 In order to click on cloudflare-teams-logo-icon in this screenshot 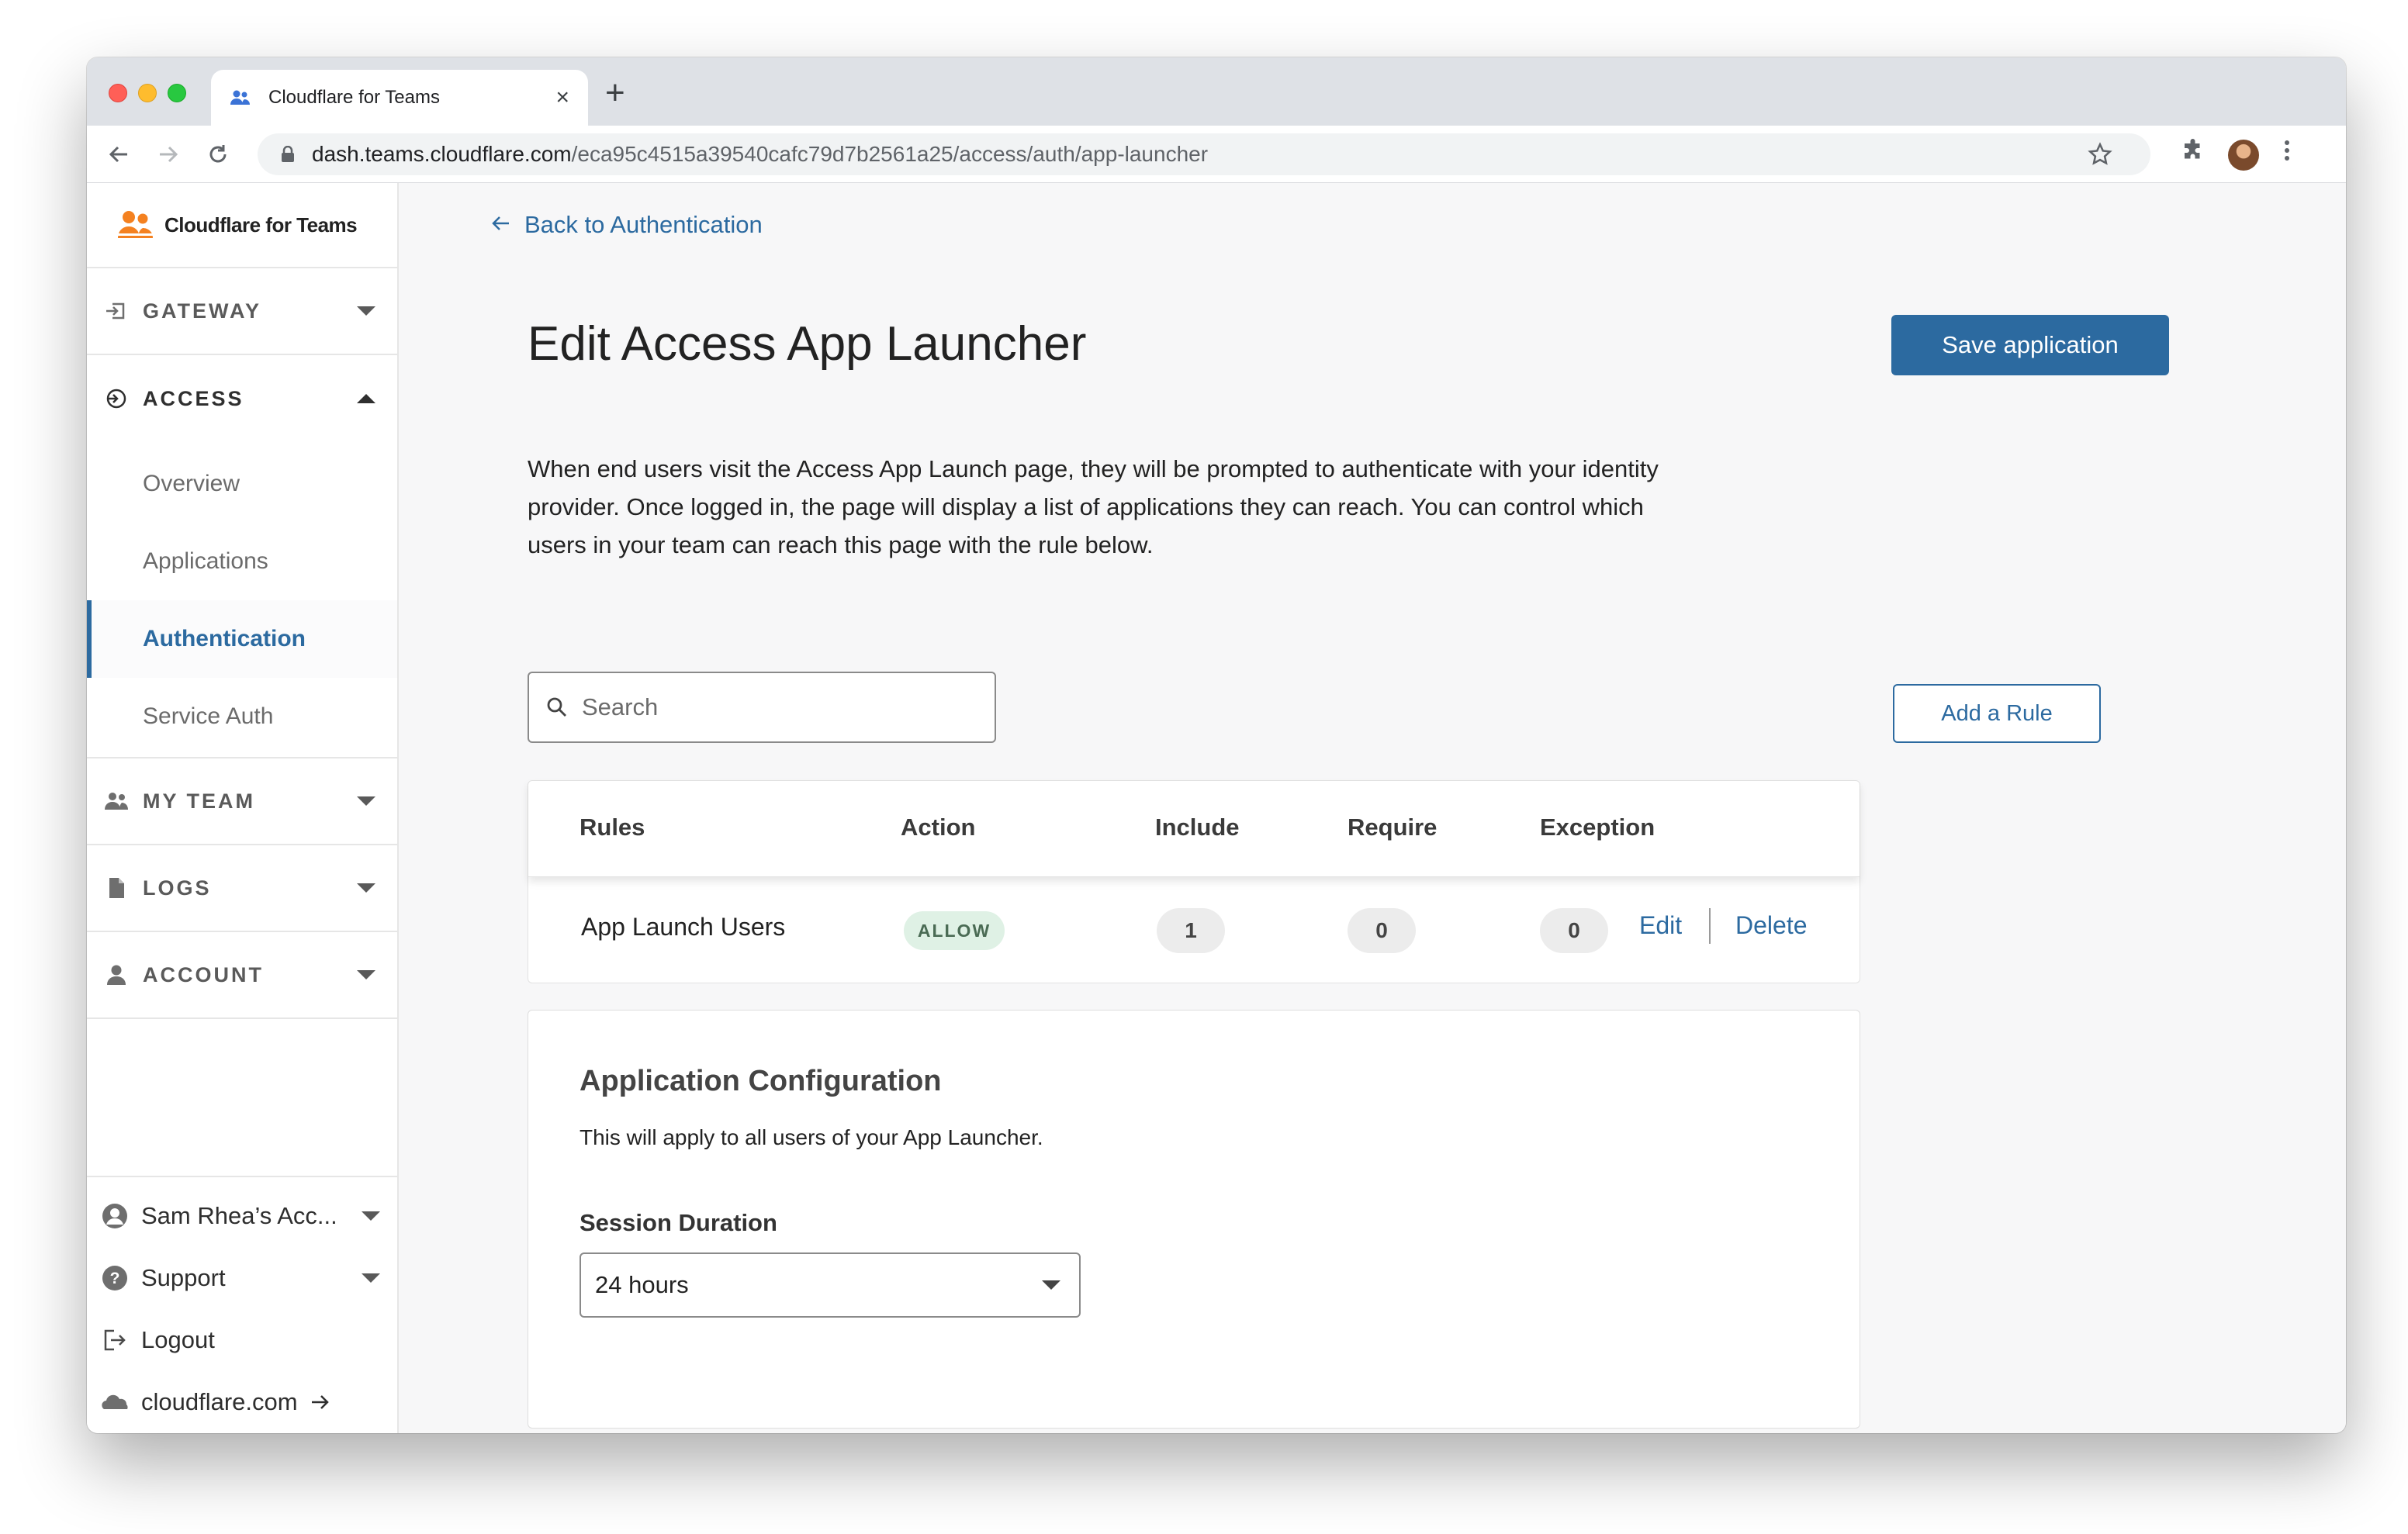, I will do `click(135, 224)`.